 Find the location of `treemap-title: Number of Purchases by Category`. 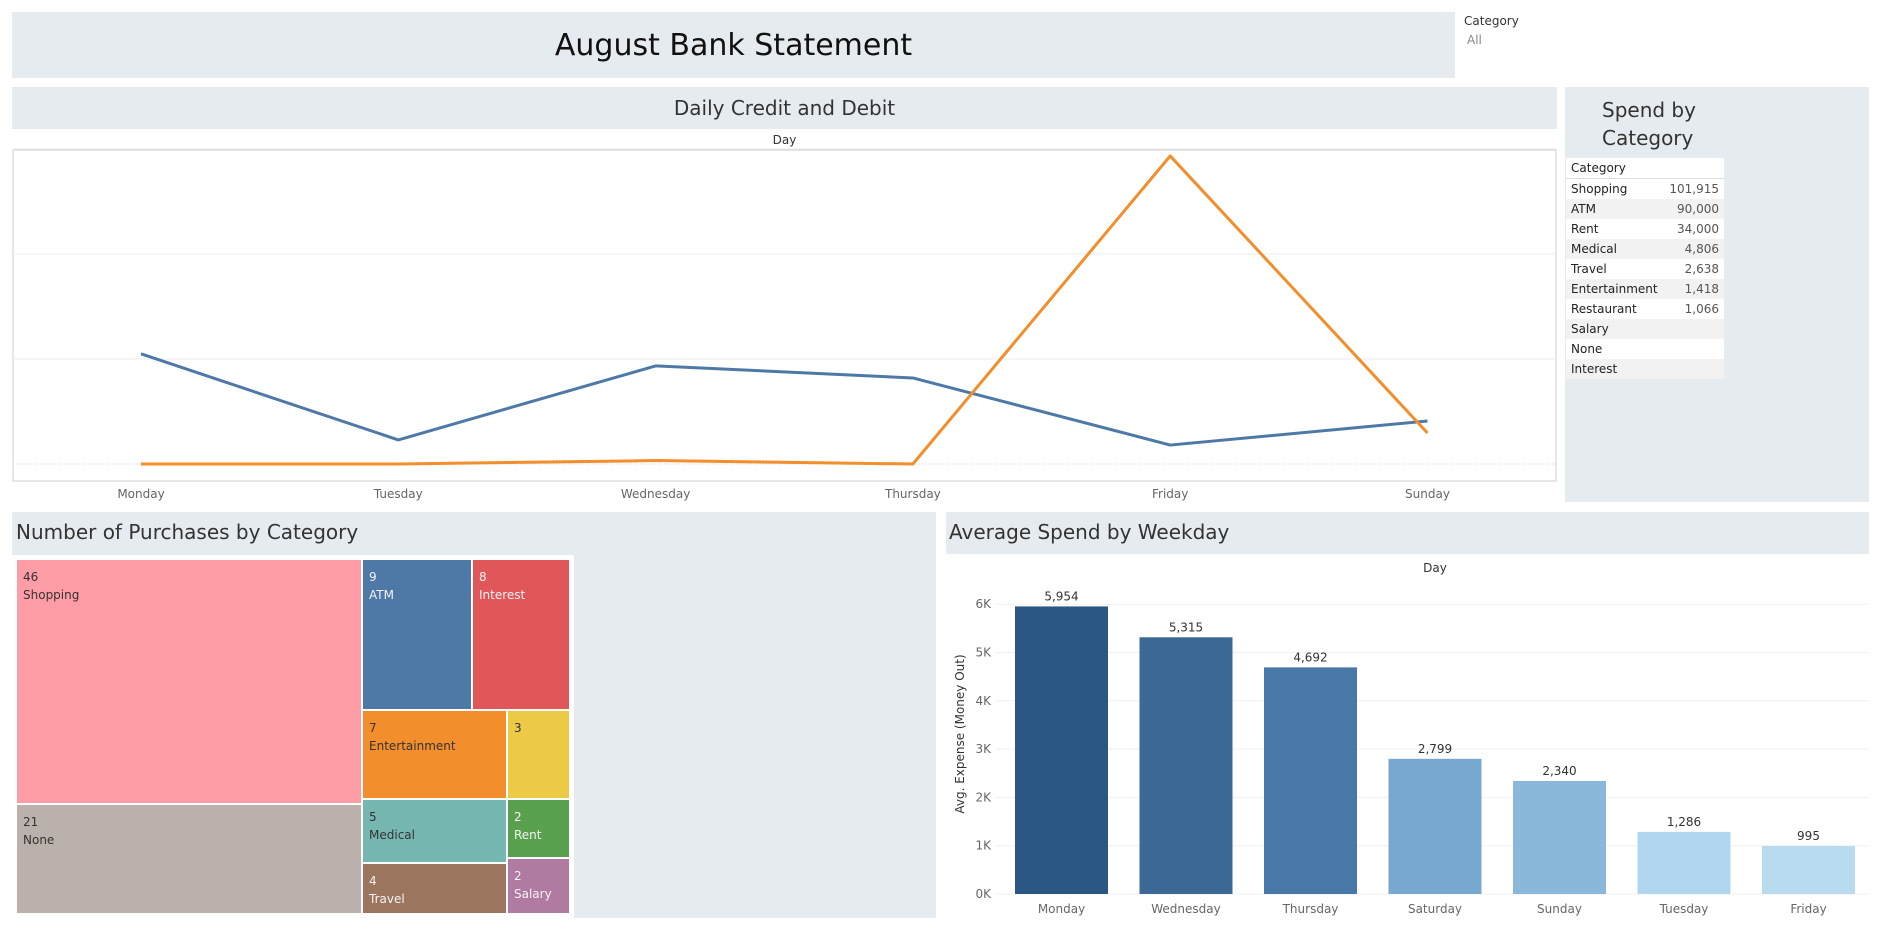

treemap-title: Number of Purchases by Category is located at coordinates (187, 532).